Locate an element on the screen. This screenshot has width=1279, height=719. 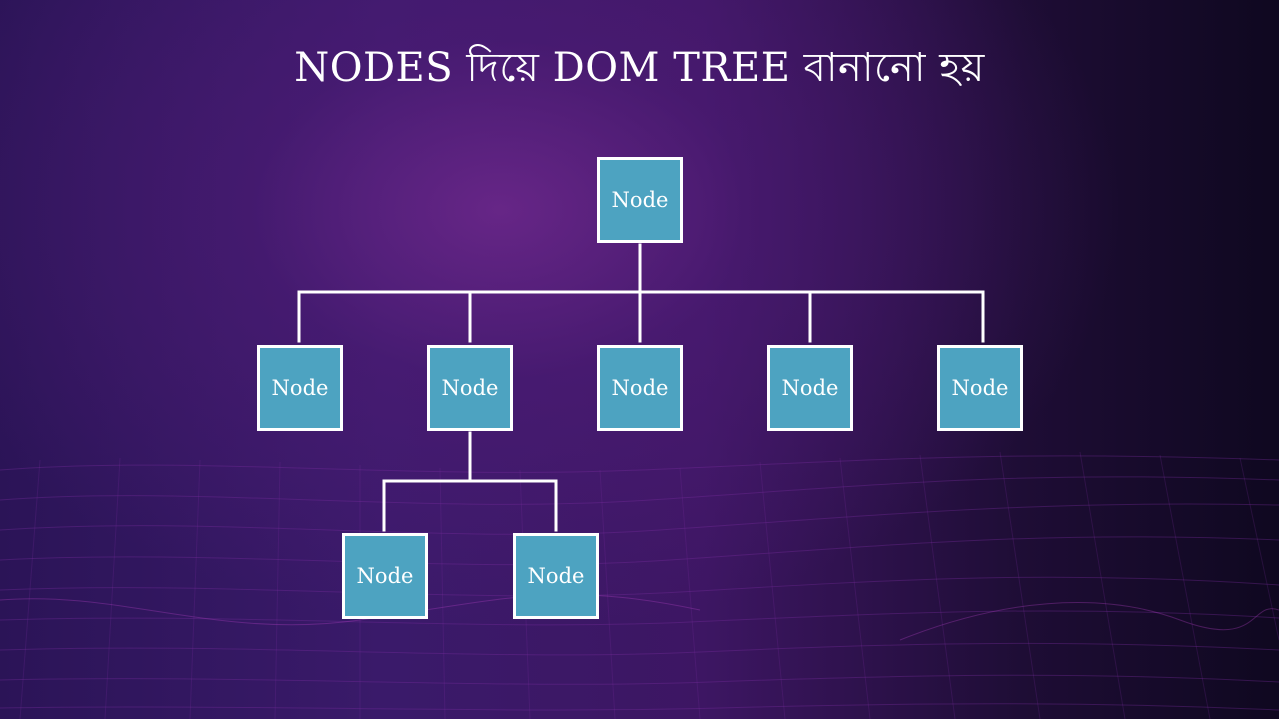
grandchild-node-1: Node is located at coordinates (385, 576).